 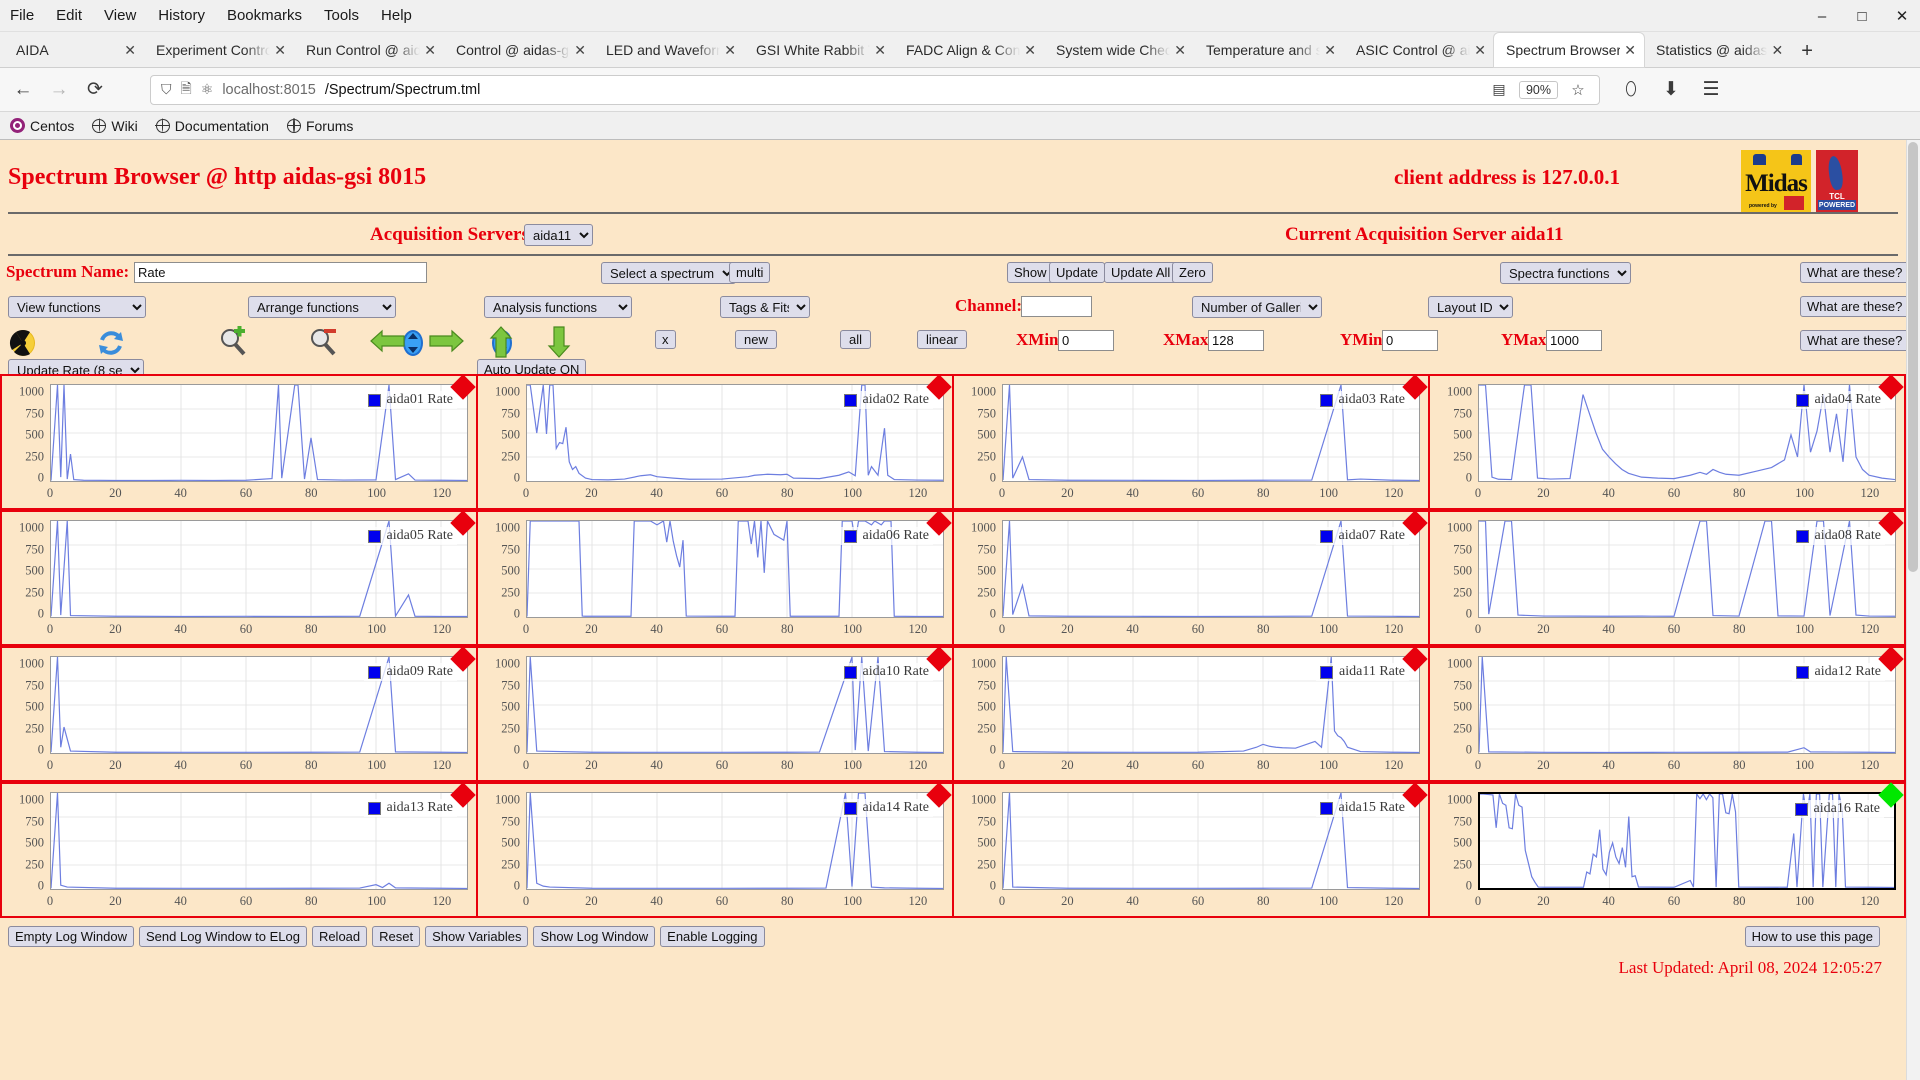 I want to click on what-are-these-button-1: What are these?, so click(x=1855, y=272).